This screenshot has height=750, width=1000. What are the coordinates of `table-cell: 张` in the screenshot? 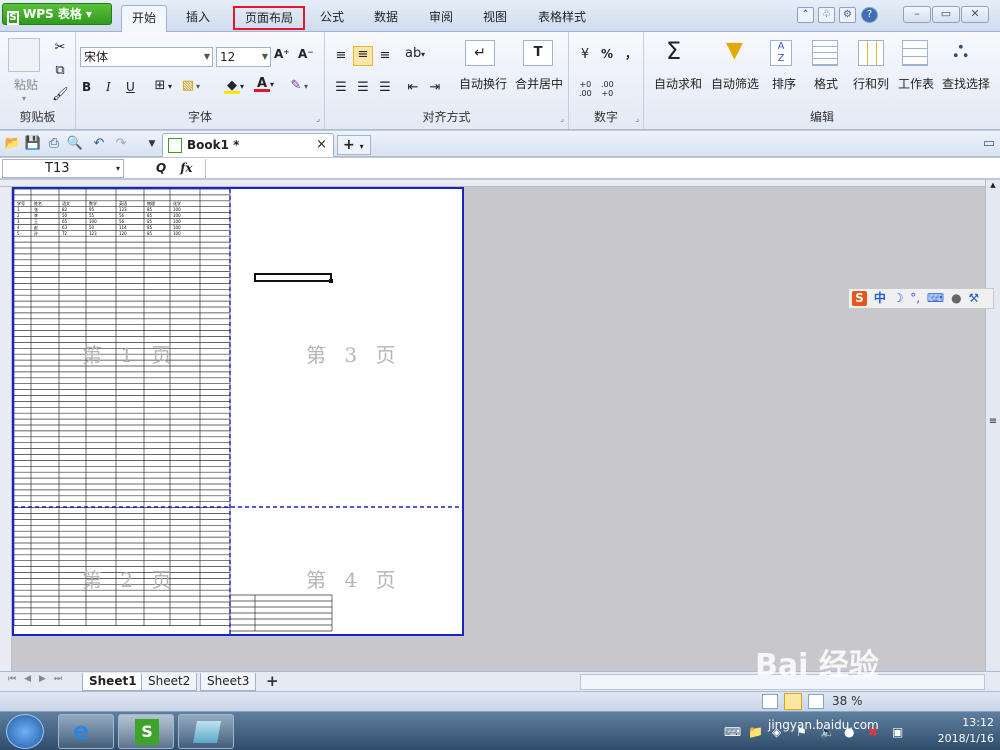 It's located at (36, 209).